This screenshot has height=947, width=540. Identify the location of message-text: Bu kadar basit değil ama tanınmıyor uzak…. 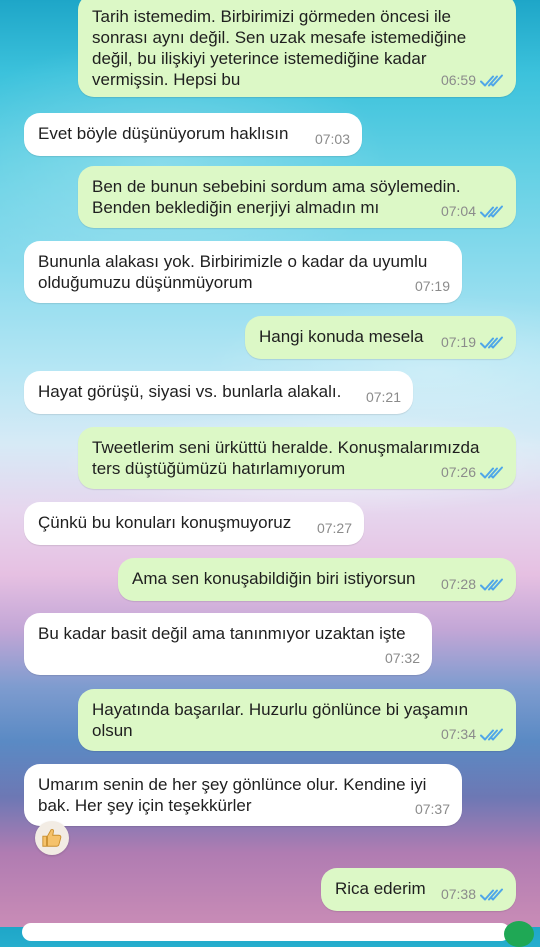
(222, 633).